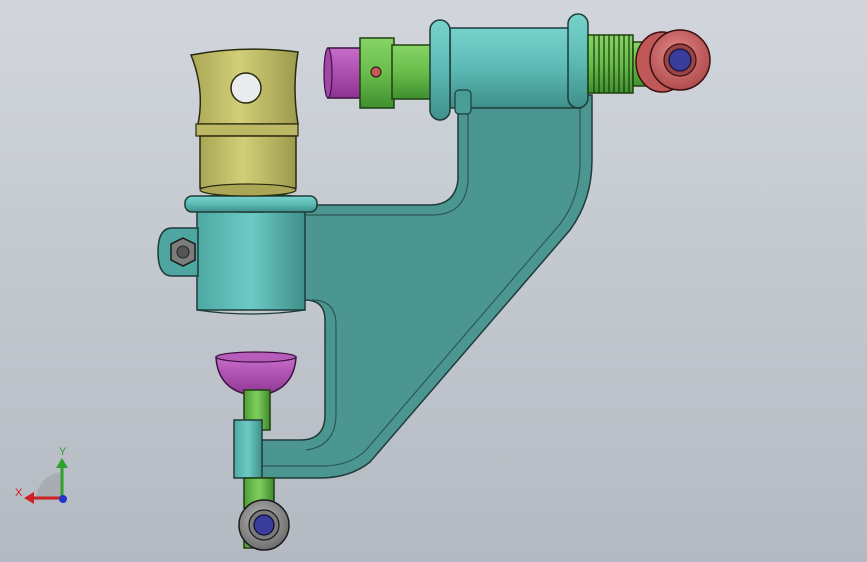  I want to click on z-axis-dot-icon, so click(63, 499).